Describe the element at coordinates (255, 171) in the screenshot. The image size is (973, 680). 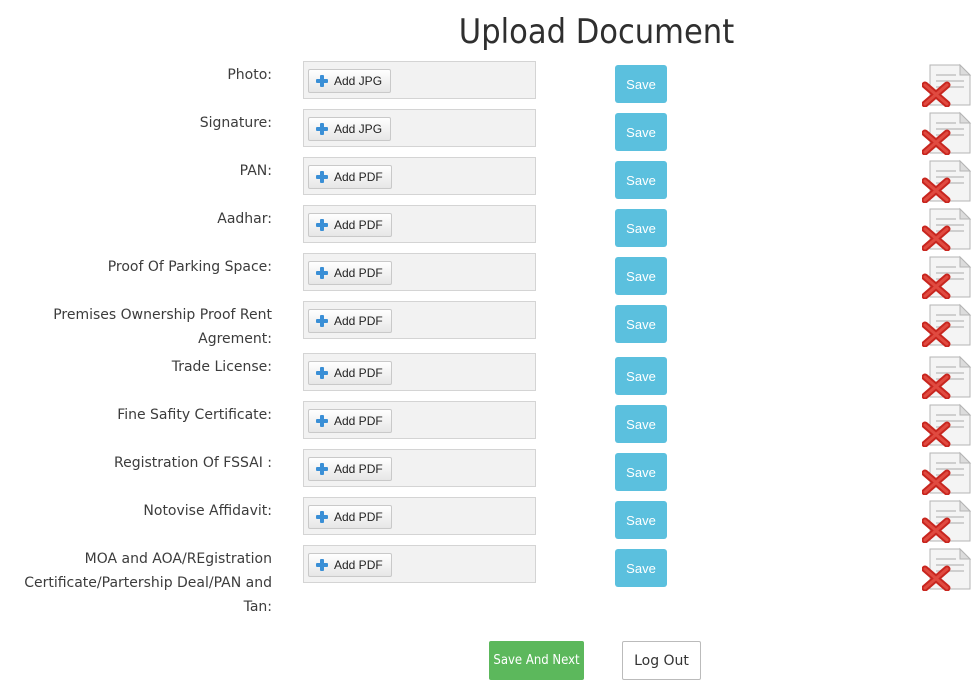
I see `document-label: PAN:` at that location.